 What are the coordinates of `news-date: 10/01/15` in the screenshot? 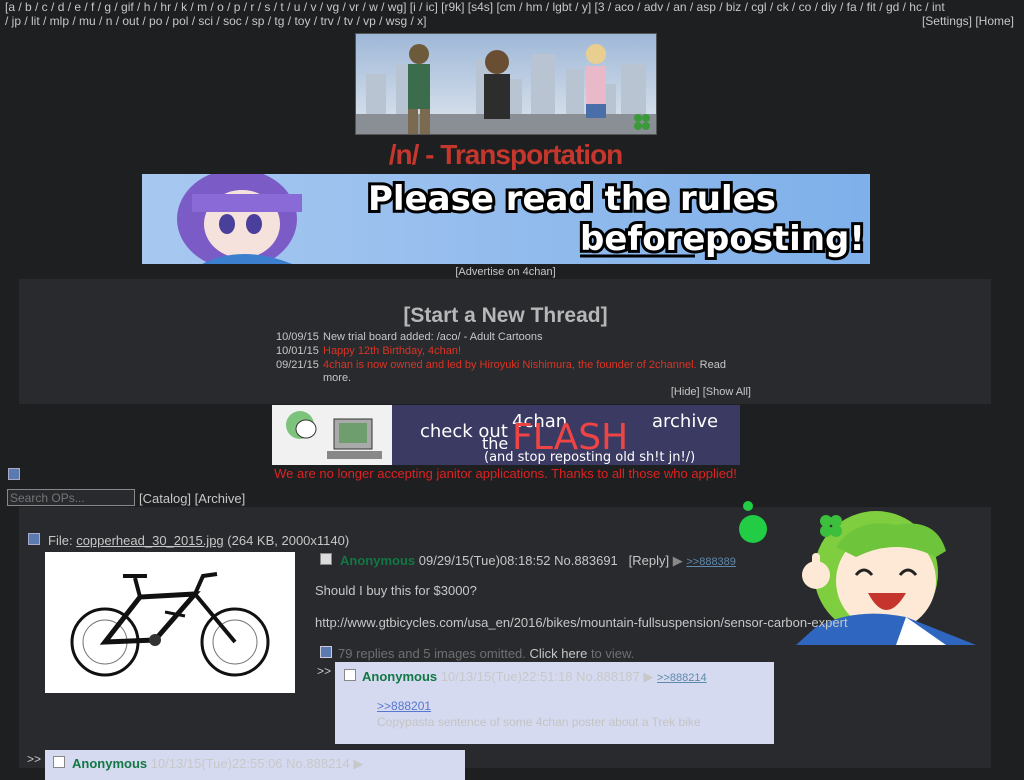 It's located at (297, 351).